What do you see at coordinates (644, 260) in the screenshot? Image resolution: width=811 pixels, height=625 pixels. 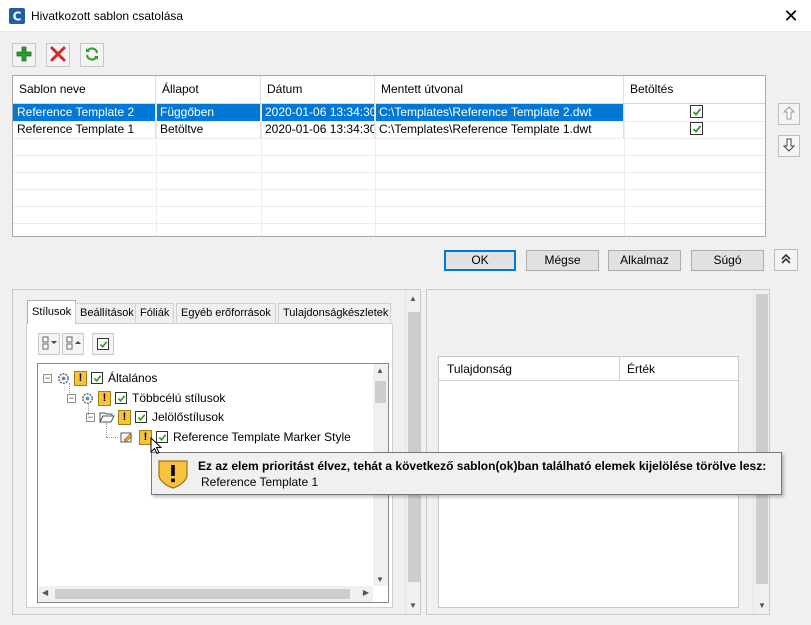 I see `apply-button: Alkalmaz` at bounding box center [644, 260].